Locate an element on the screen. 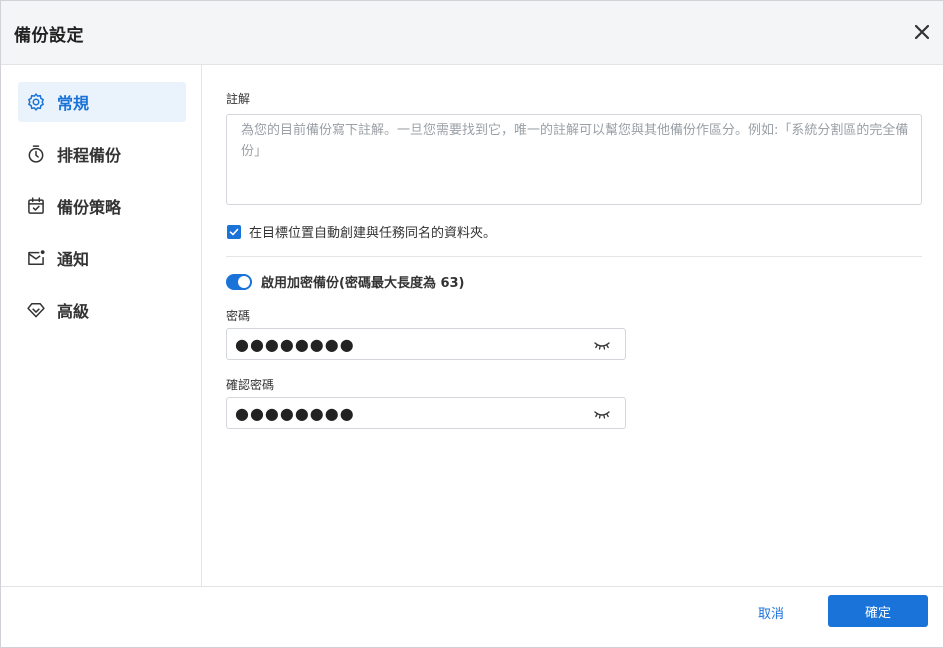  password-input: ●●●●●●●● is located at coordinates (426, 344).